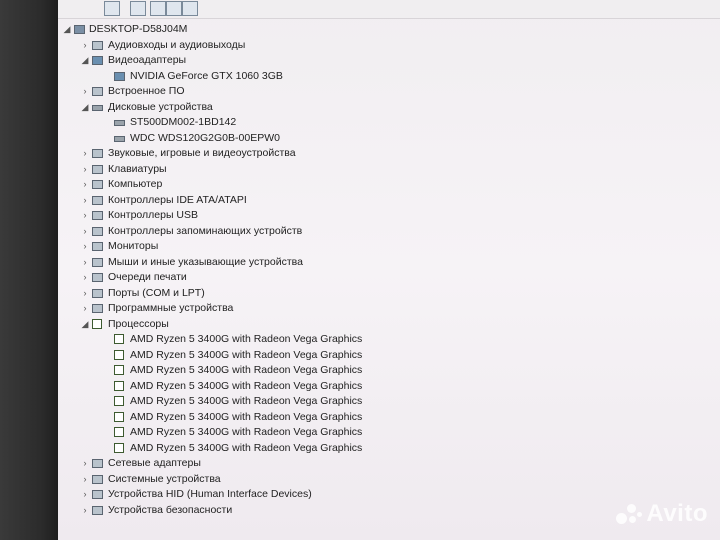 This screenshot has width=720, height=540. I want to click on tree-item-label: Процессоры, so click(138, 323).